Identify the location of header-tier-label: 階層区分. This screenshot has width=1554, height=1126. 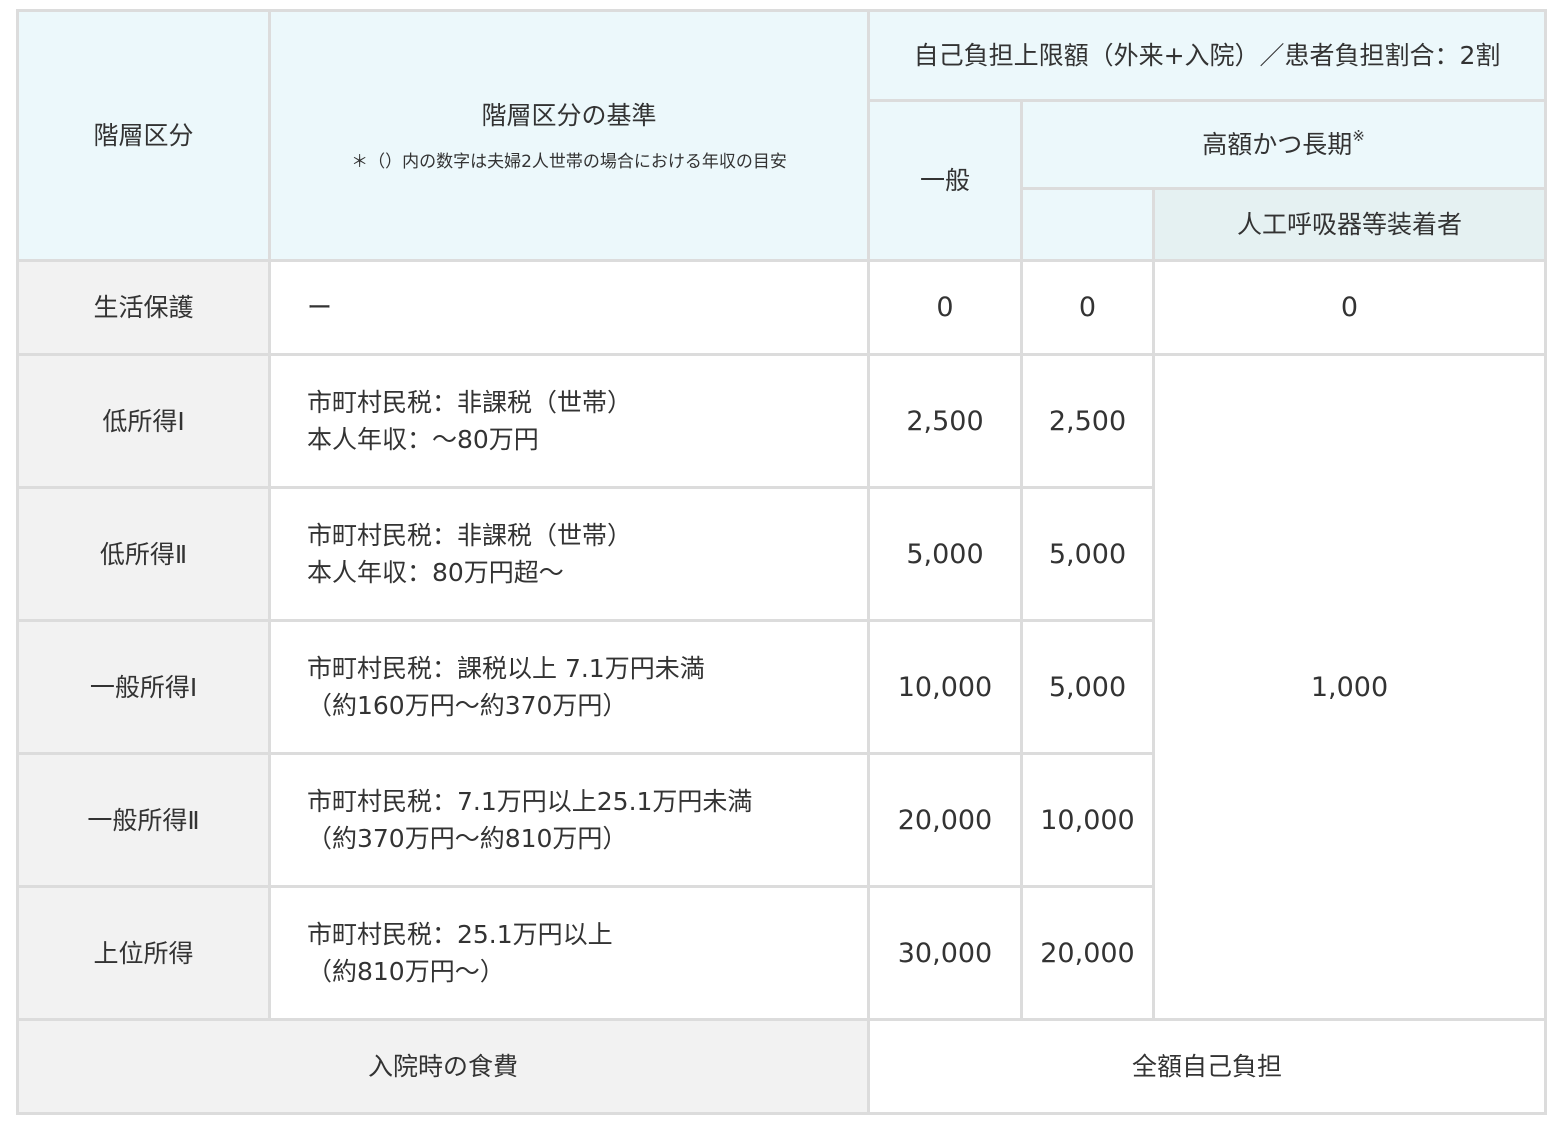
(143, 135).